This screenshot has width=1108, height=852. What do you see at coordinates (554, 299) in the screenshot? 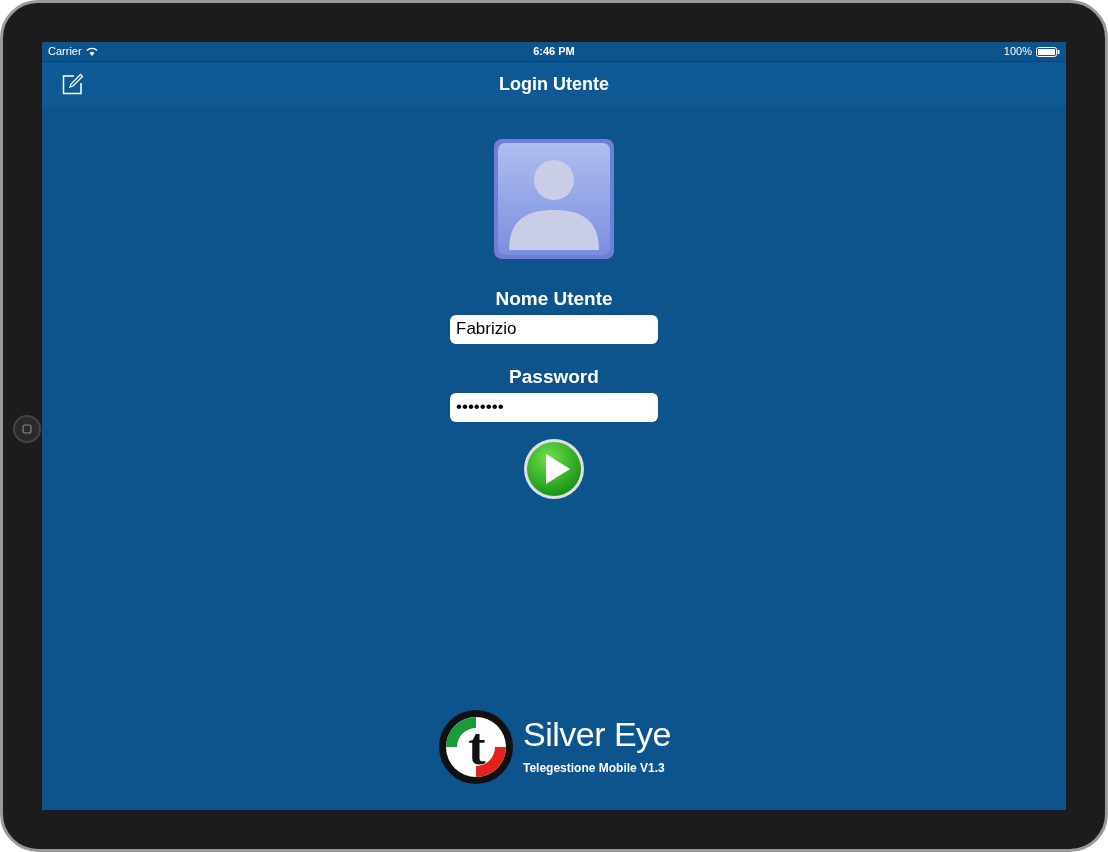
I see `field-label: Nome Utente` at bounding box center [554, 299].